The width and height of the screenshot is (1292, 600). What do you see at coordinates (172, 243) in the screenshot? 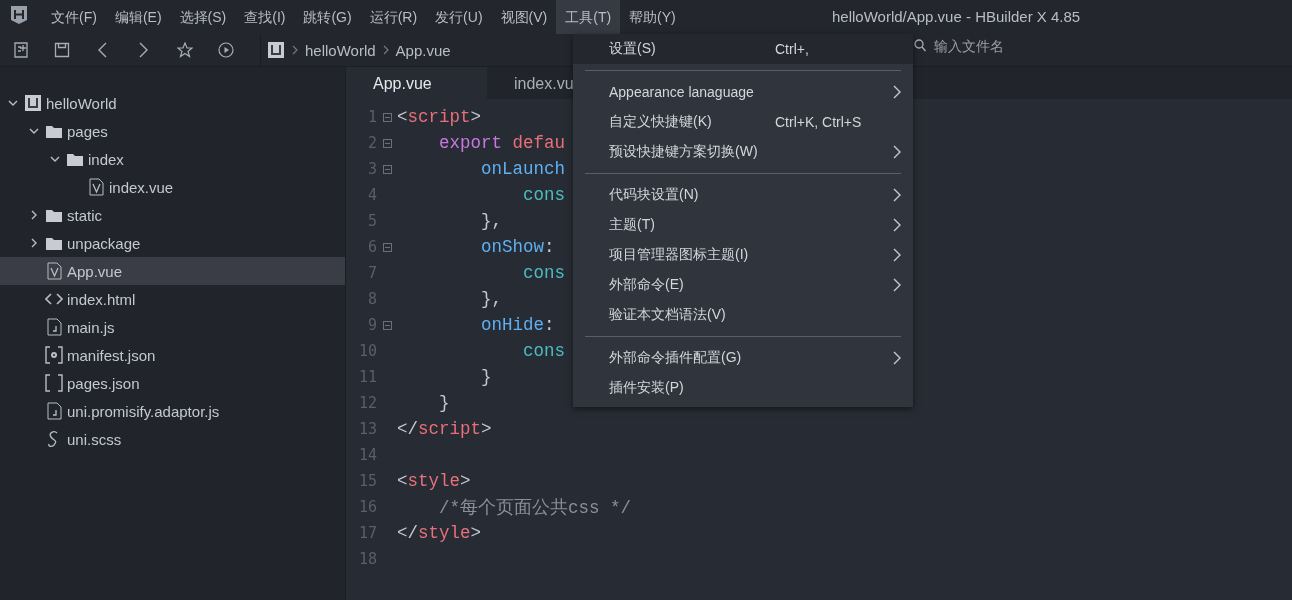
I see `tree-item: unpackage` at bounding box center [172, 243].